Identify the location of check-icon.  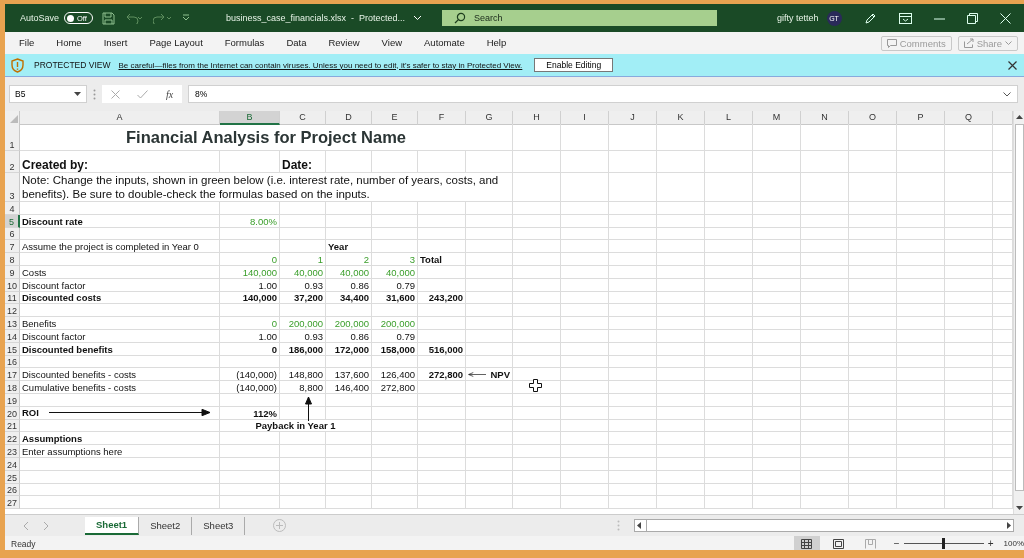
(143, 94).